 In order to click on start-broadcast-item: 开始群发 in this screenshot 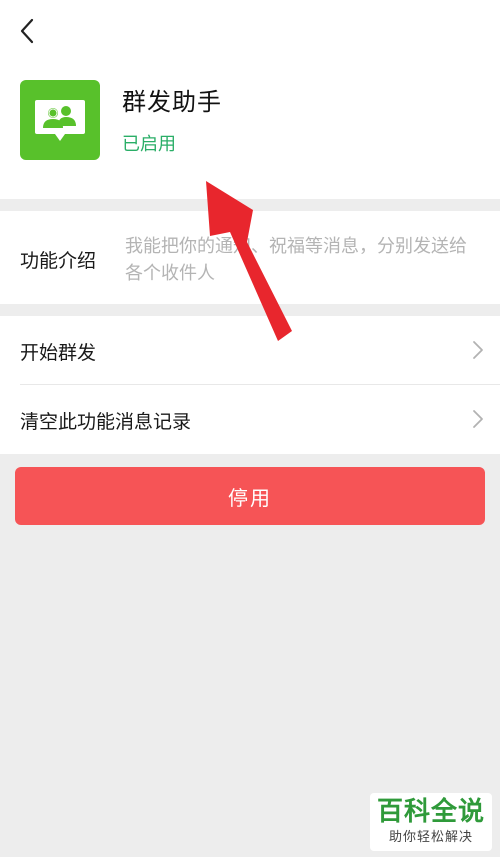, I will do `click(250, 350)`.